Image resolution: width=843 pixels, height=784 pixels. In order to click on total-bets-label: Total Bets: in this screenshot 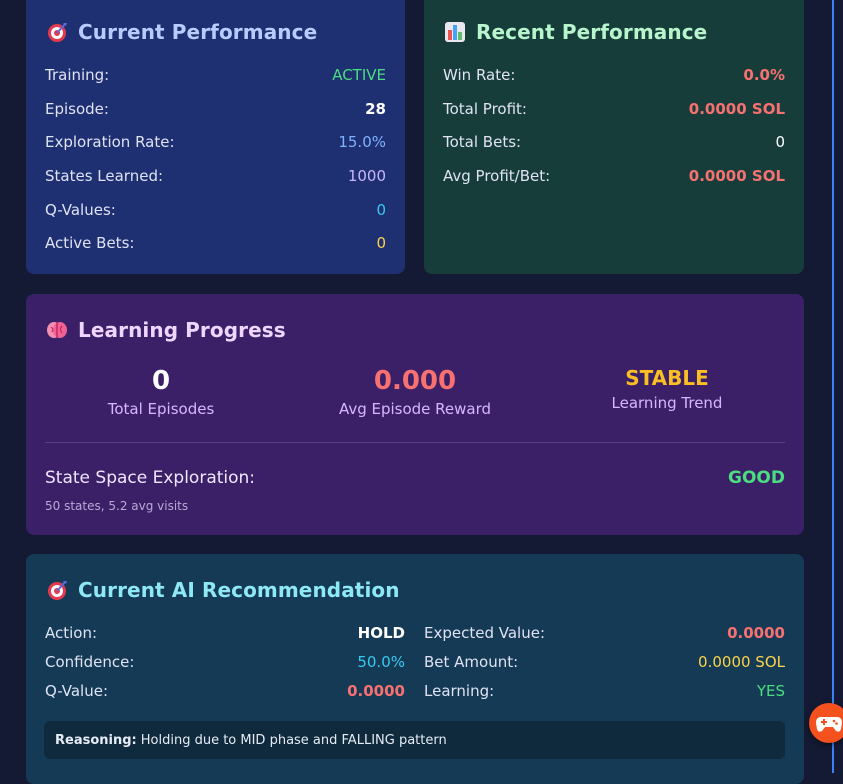, I will do `click(482, 142)`.